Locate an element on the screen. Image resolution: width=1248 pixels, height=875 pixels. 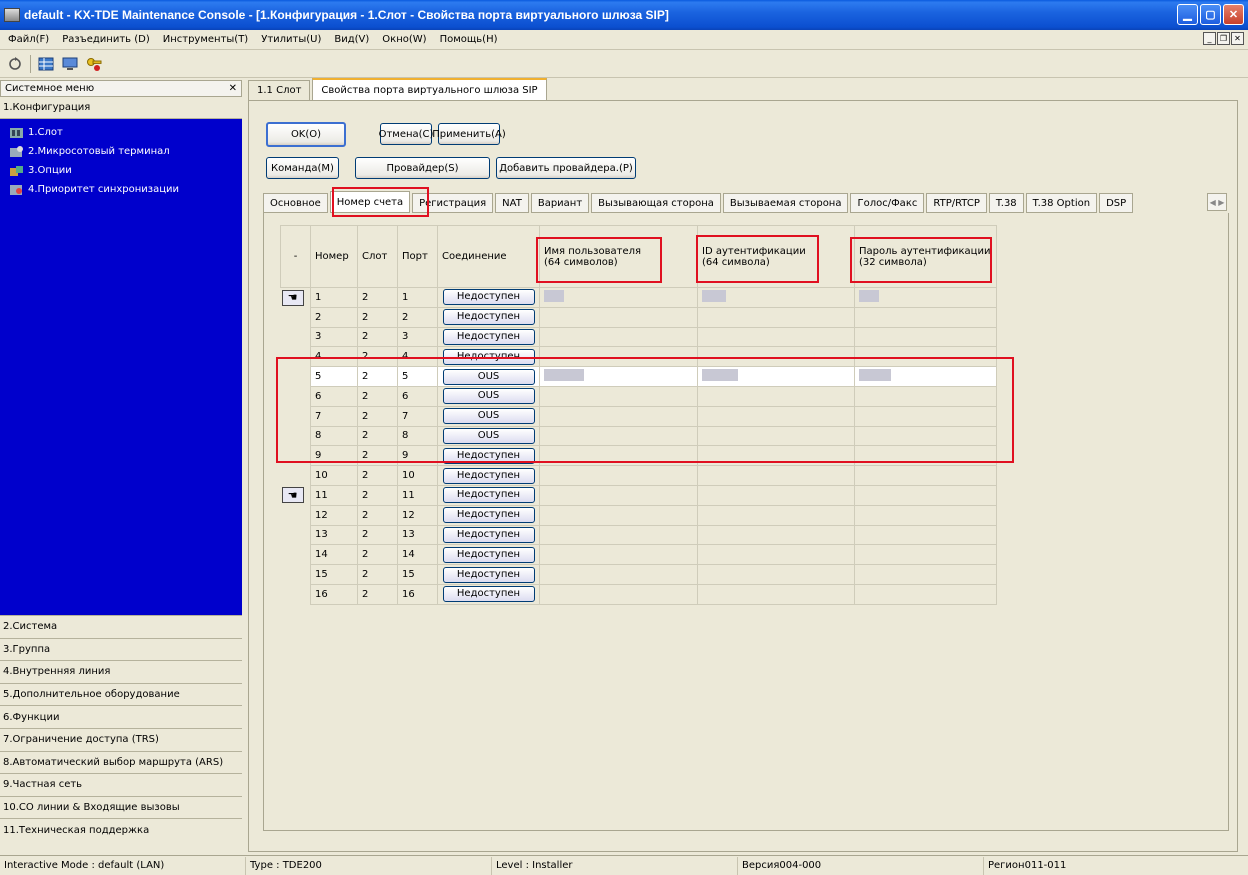
cell-number: 12 is located at coordinates (334, 515).